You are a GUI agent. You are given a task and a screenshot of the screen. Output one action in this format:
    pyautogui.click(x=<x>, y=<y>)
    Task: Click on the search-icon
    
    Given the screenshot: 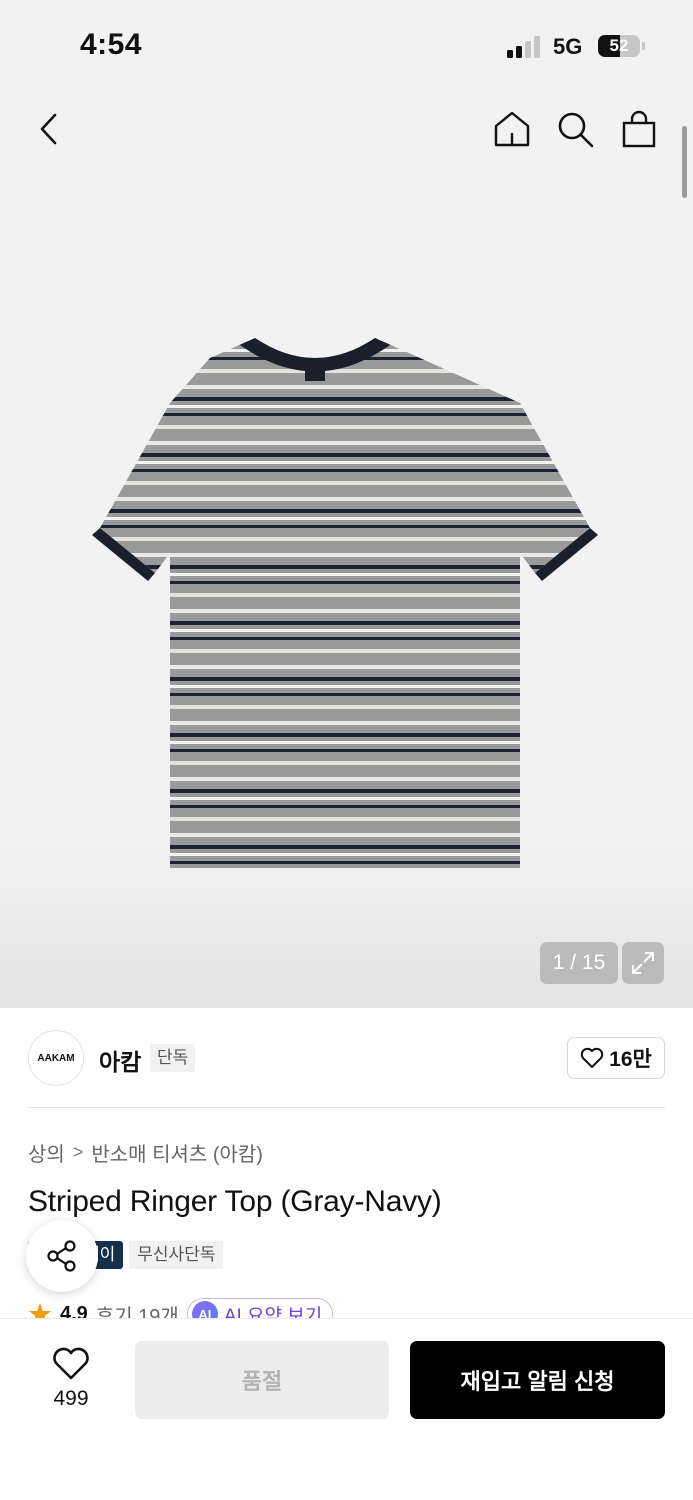 What is the action you would take?
    pyautogui.click(x=576, y=130)
    